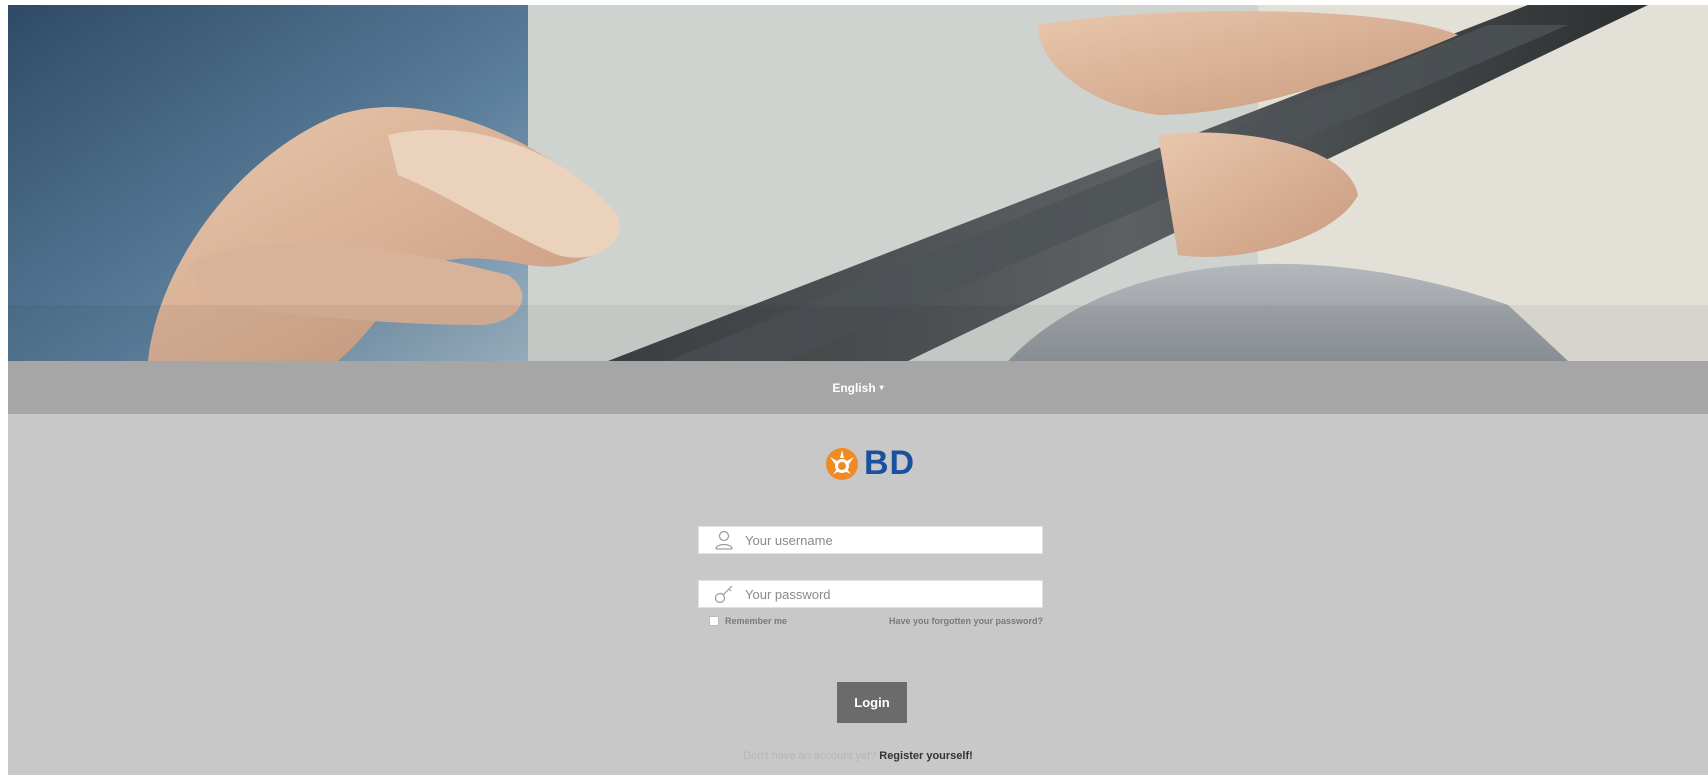 The height and width of the screenshot is (775, 1708). I want to click on bd-logo: BD, so click(870, 463).